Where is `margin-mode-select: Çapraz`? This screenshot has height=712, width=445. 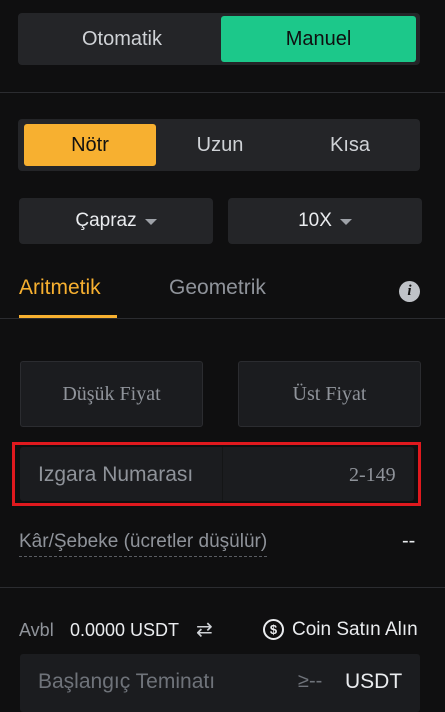
margin-mode-select: Çapraz is located at coordinates (116, 221).